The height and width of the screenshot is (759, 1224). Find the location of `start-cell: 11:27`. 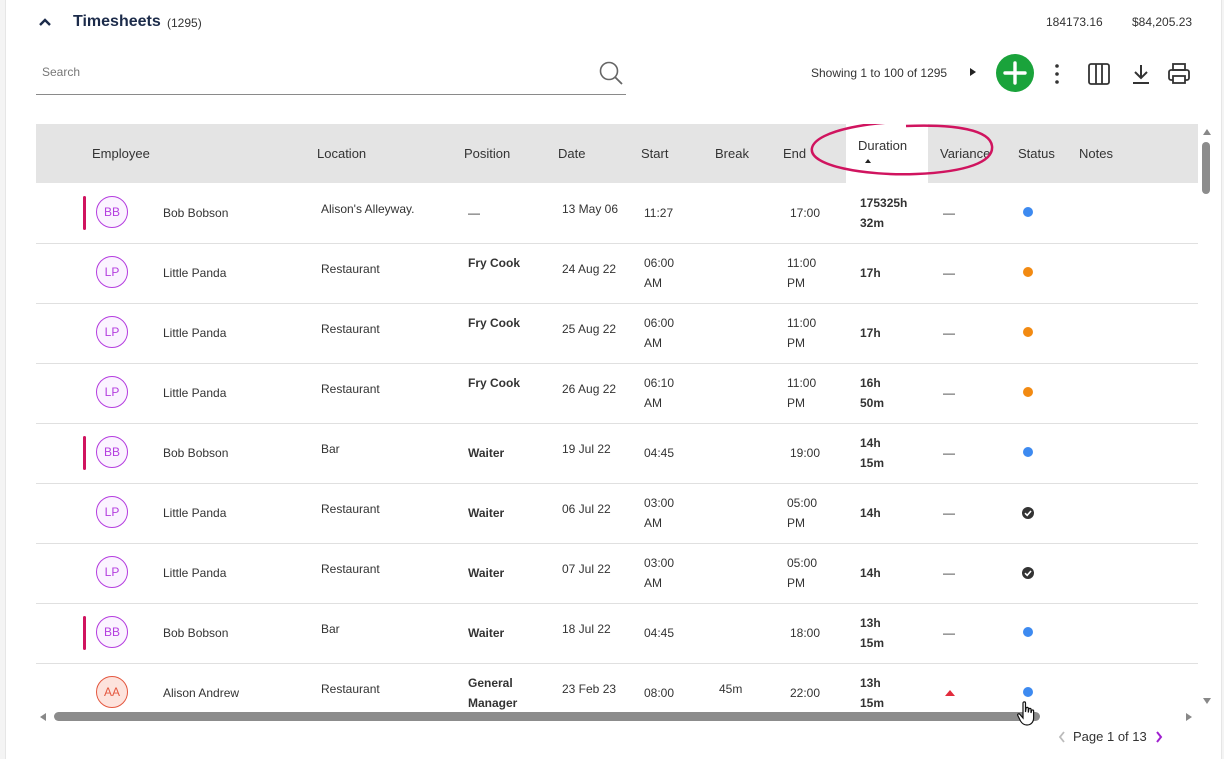

start-cell: 11:27 is located at coordinates (658, 213).